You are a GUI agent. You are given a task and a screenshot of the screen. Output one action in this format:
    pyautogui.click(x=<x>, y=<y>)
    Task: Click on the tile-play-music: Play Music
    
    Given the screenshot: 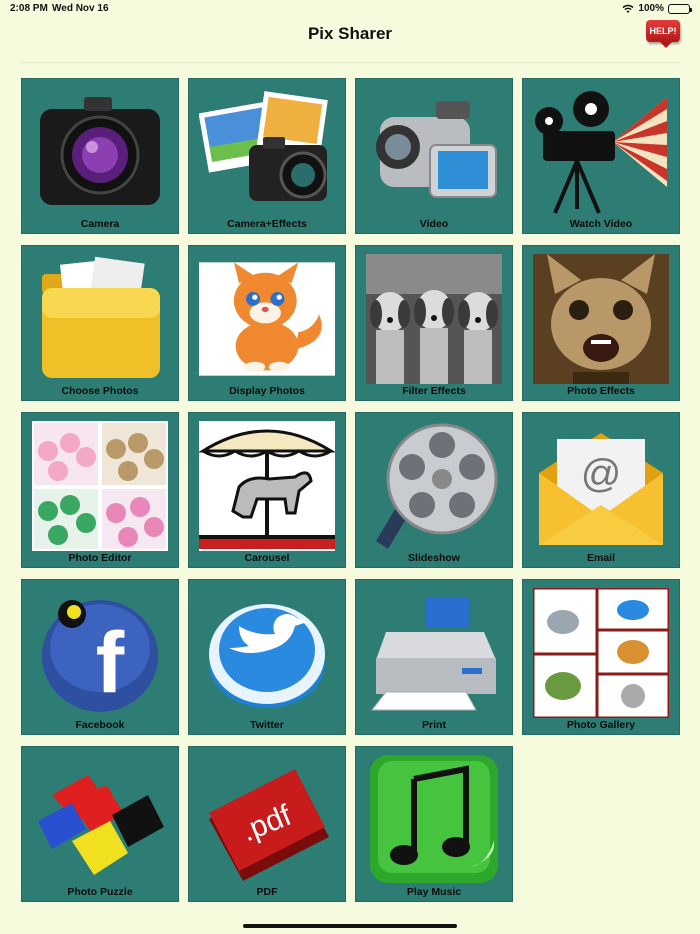 What is the action you would take?
    pyautogui.click(x=434, y=824)
    